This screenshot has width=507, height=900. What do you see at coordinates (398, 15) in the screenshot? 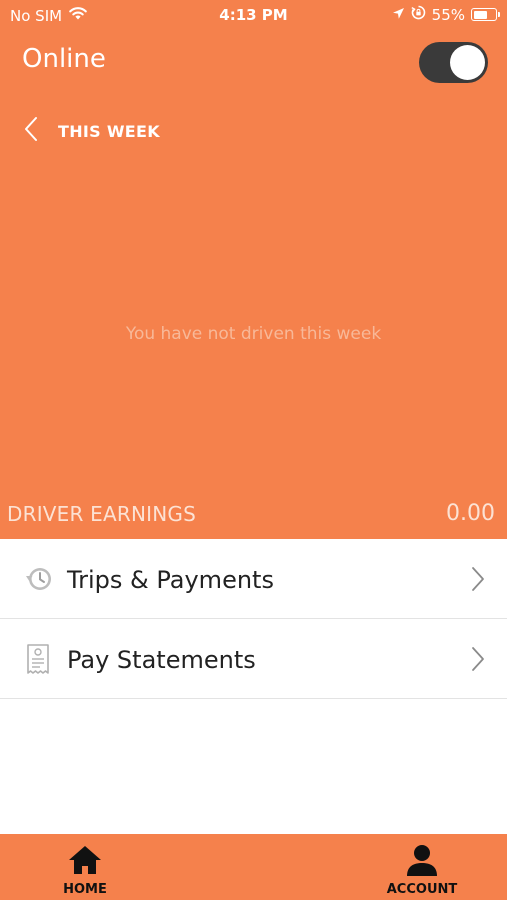
I see `location-arrow-icon` at bounding box center [398, 15].